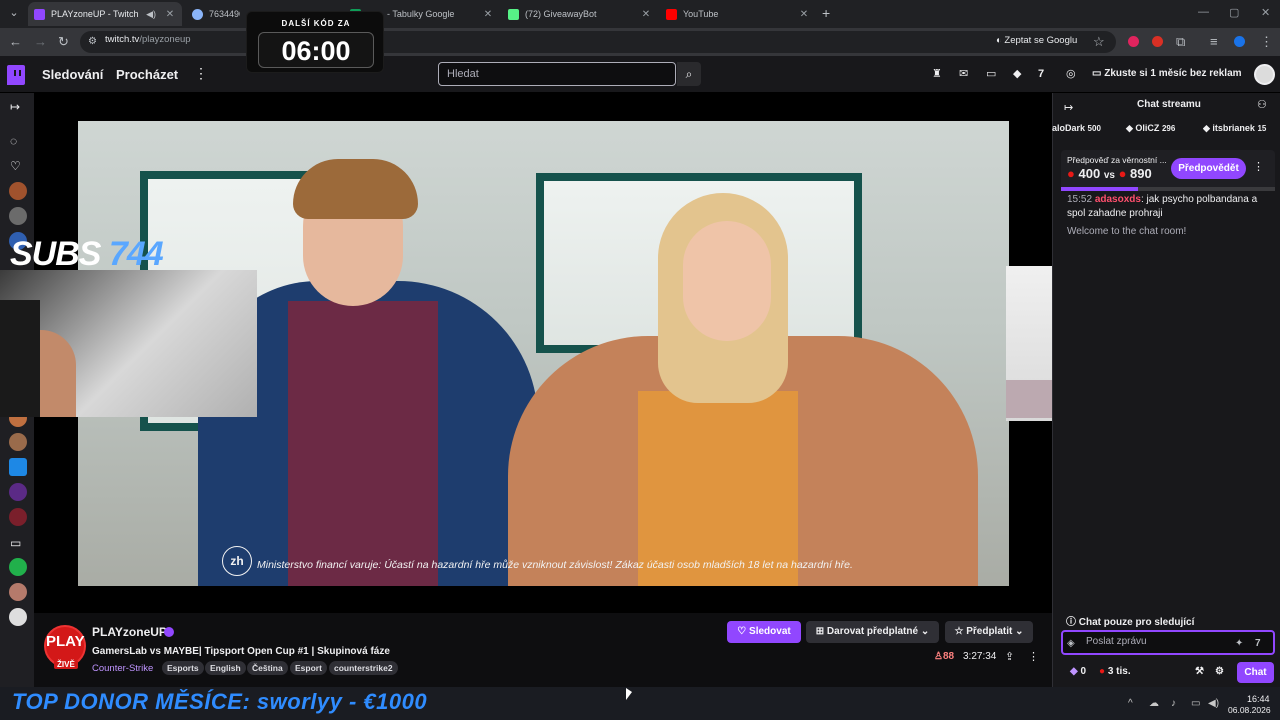 This screenshot has height=720, width=1280. What do you see at coordinates (1068, 107) in the screenshot?
I see `collapse-chat-icon: ↦` at bounding box center [1068, 107].